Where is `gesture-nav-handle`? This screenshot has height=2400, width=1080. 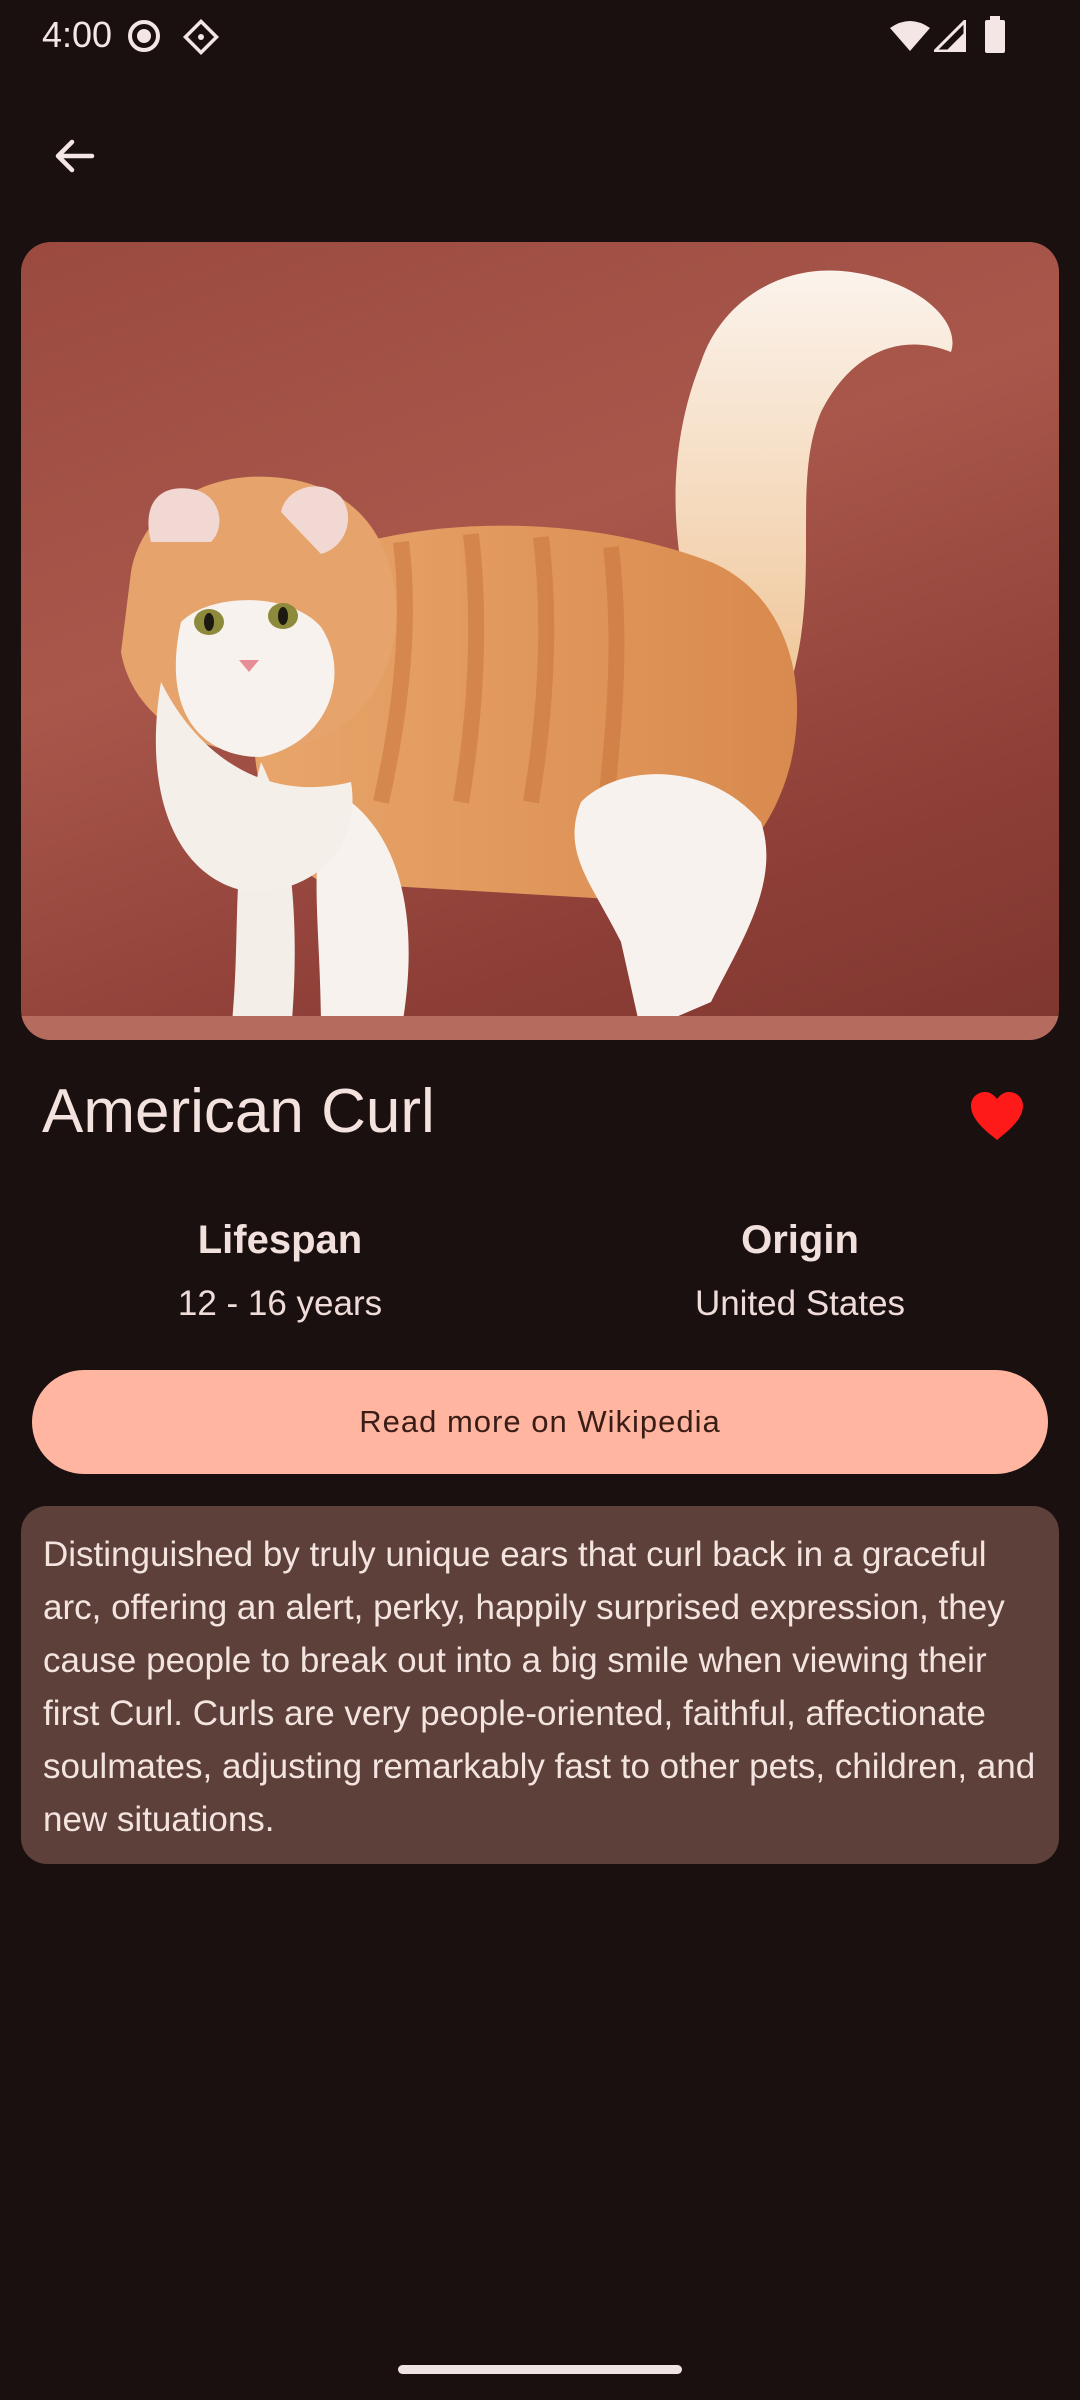 gesture-nav-handle is located at coordinates (540, 2369).